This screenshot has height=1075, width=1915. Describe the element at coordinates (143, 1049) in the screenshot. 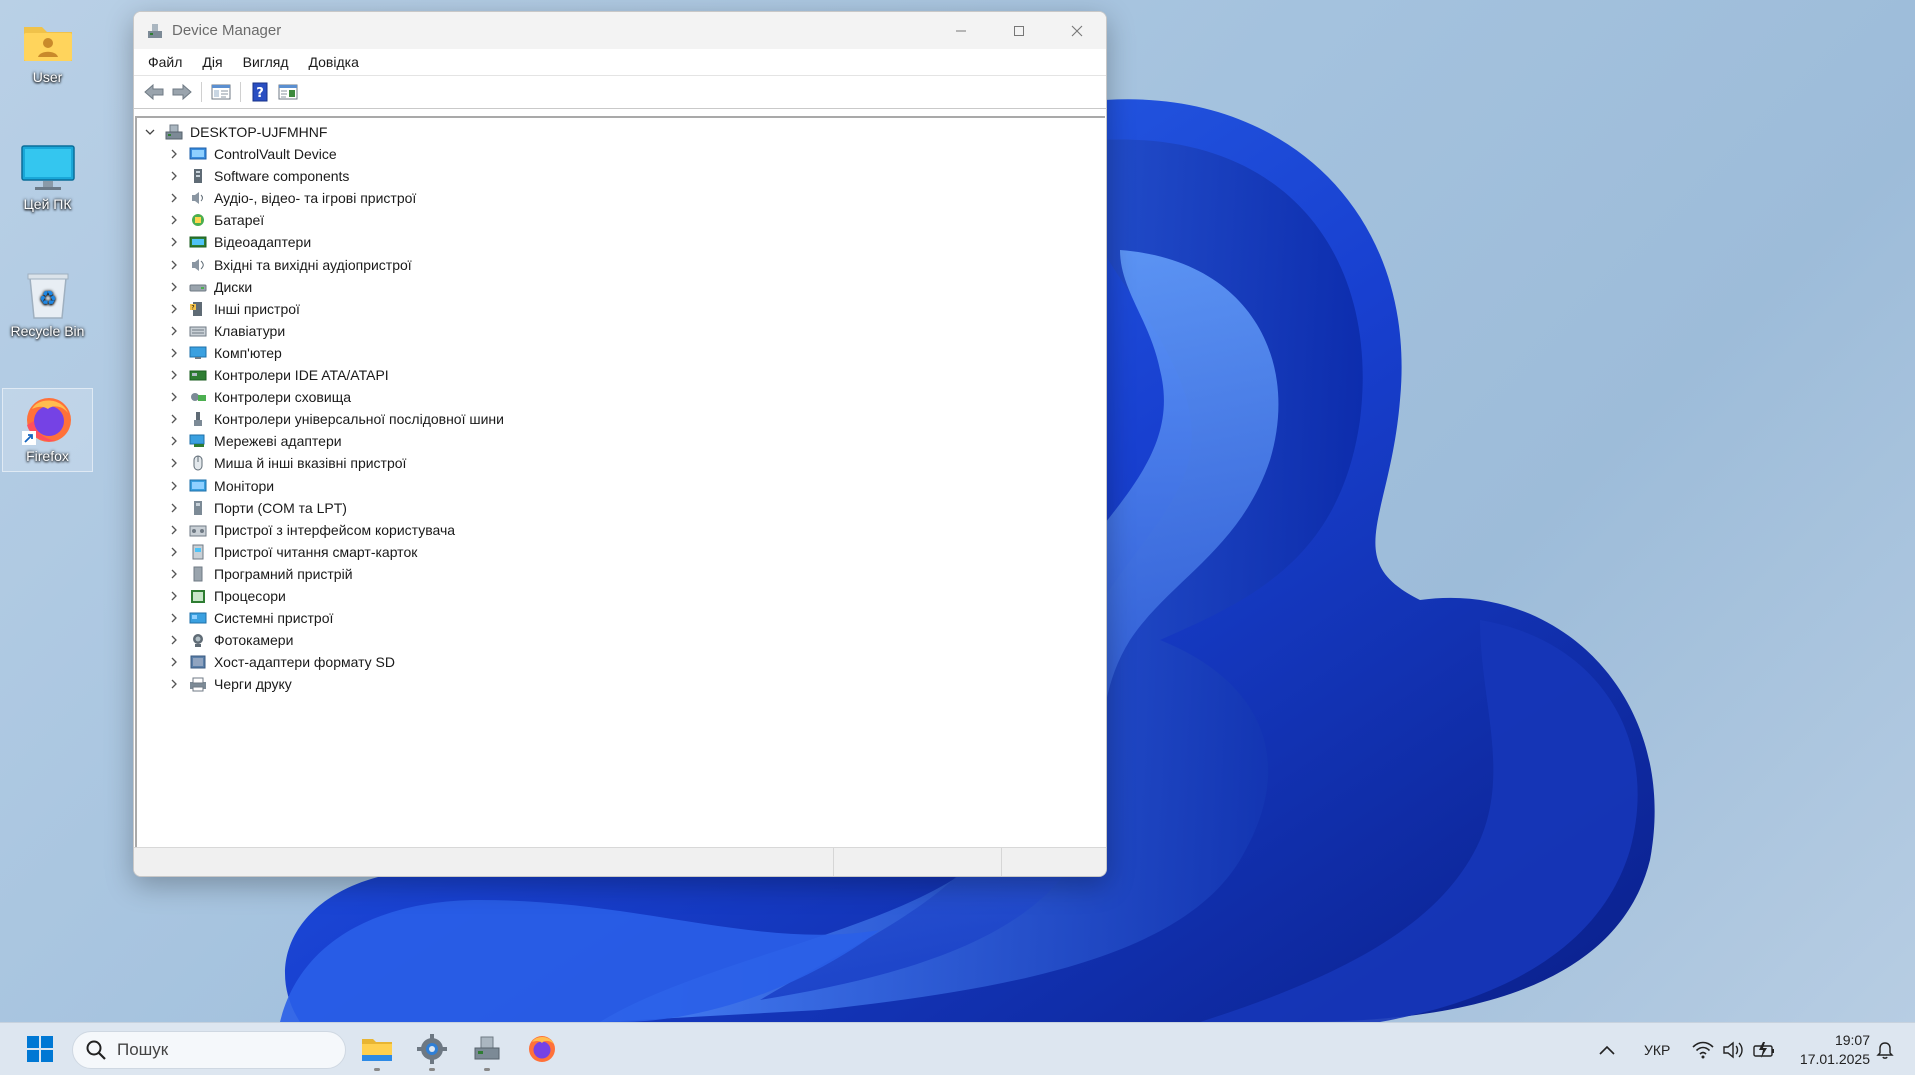

I see `search-placeholder: Пошук` at that location.